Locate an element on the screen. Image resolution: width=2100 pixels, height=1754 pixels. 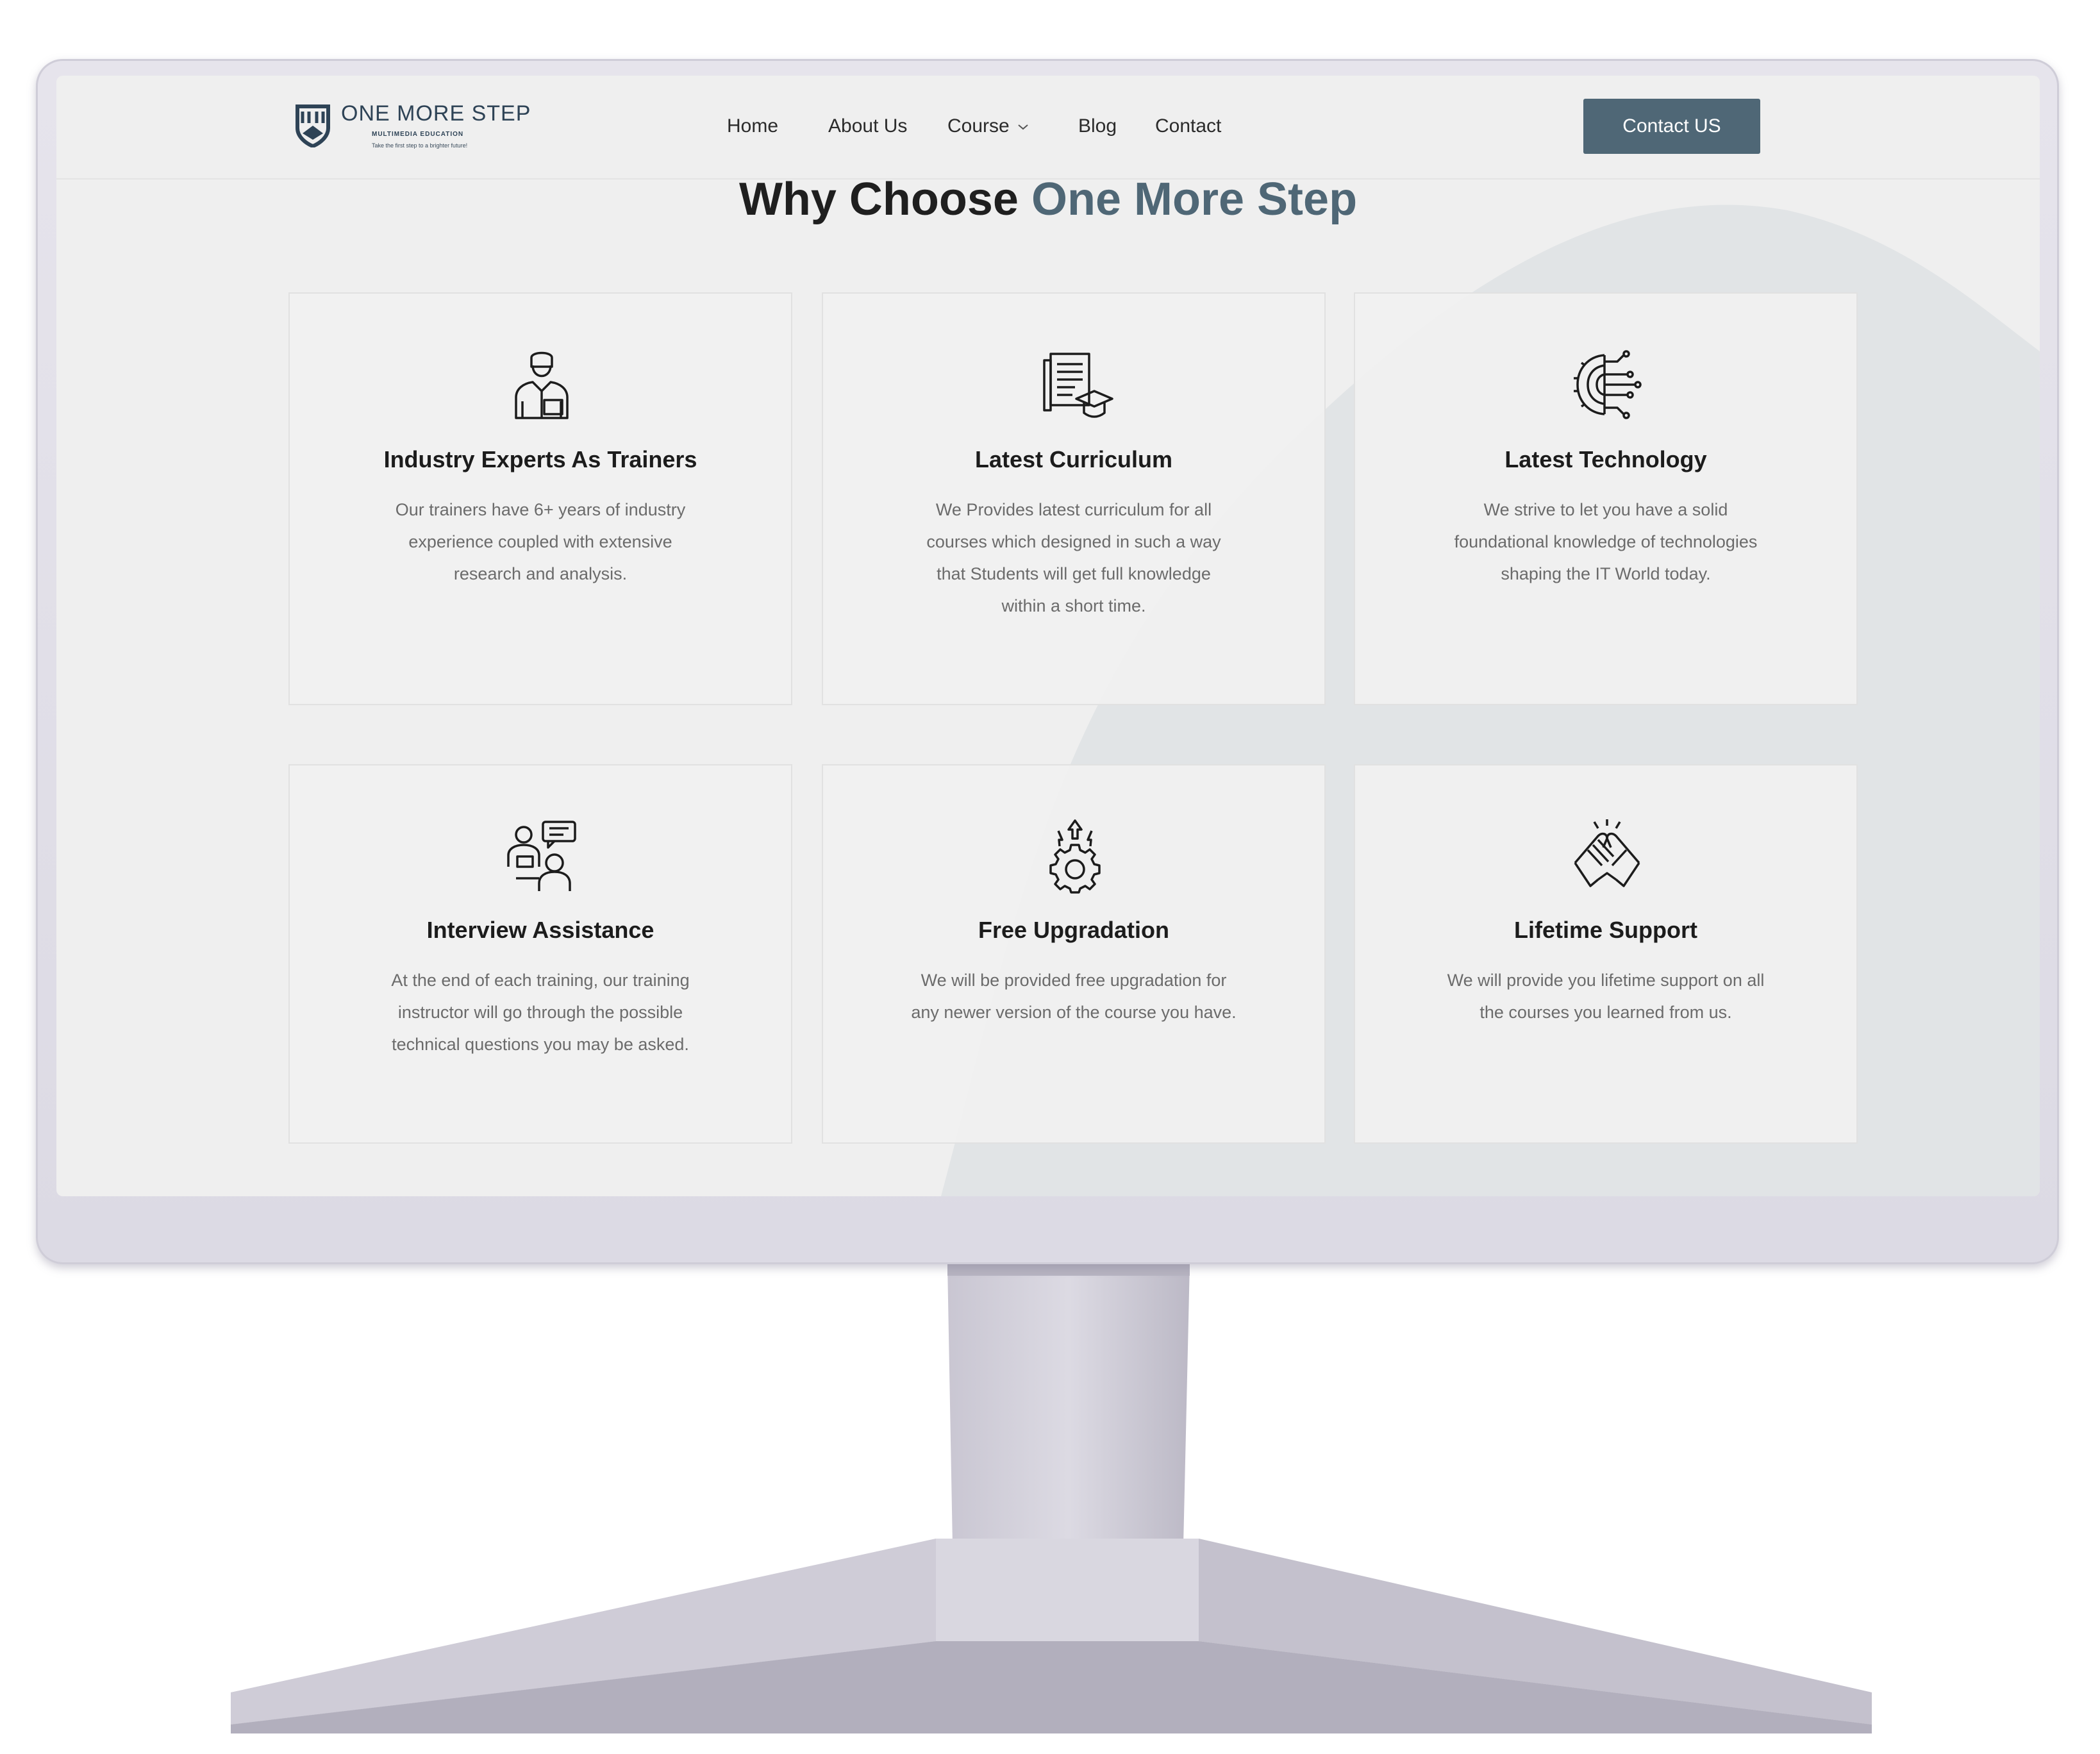
feature-title: Latest Curriculum is located at coordinates (1074, 459).